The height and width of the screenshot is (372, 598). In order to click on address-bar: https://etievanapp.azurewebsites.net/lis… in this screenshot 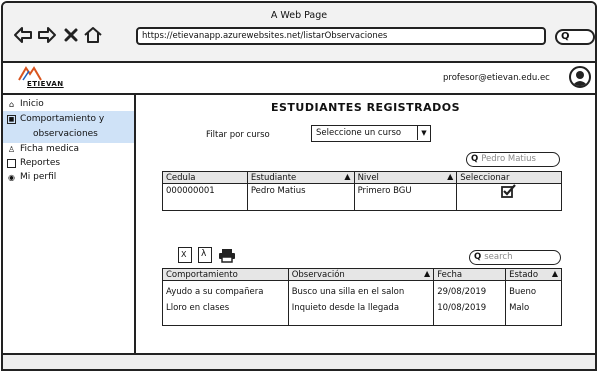, I will do `click(341, 36)`.